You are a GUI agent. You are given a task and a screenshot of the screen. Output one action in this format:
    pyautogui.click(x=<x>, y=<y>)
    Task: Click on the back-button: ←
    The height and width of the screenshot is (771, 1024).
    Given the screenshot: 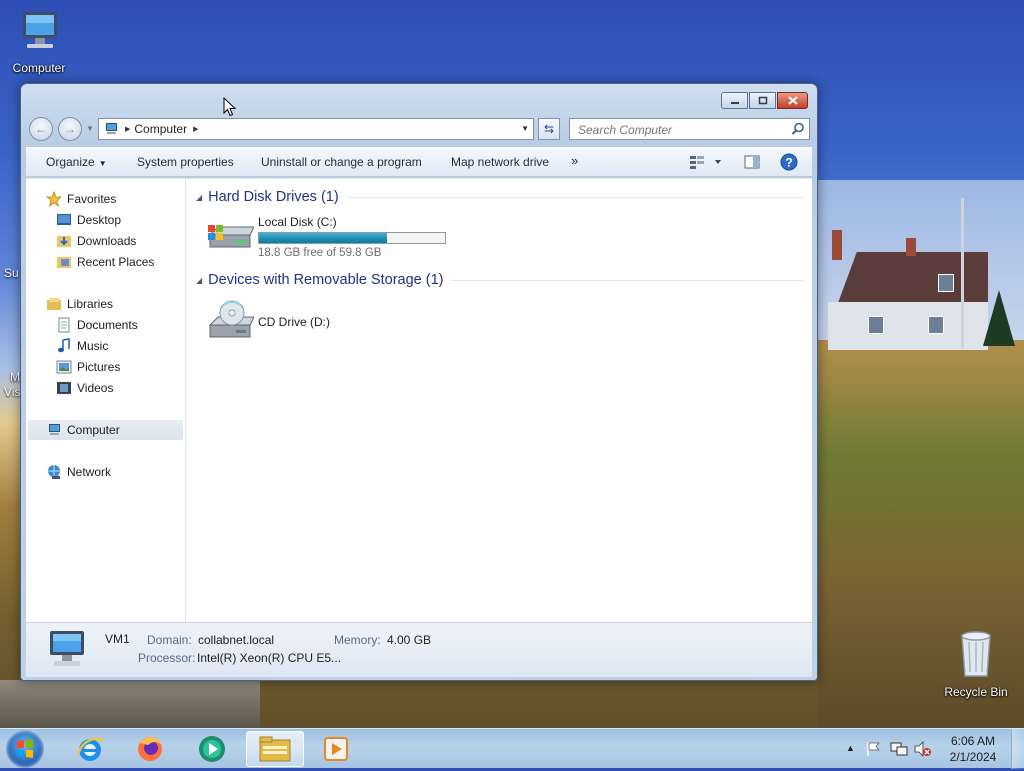 What is the action you would take?
    pyautogui.click(x=41, y=129)
    